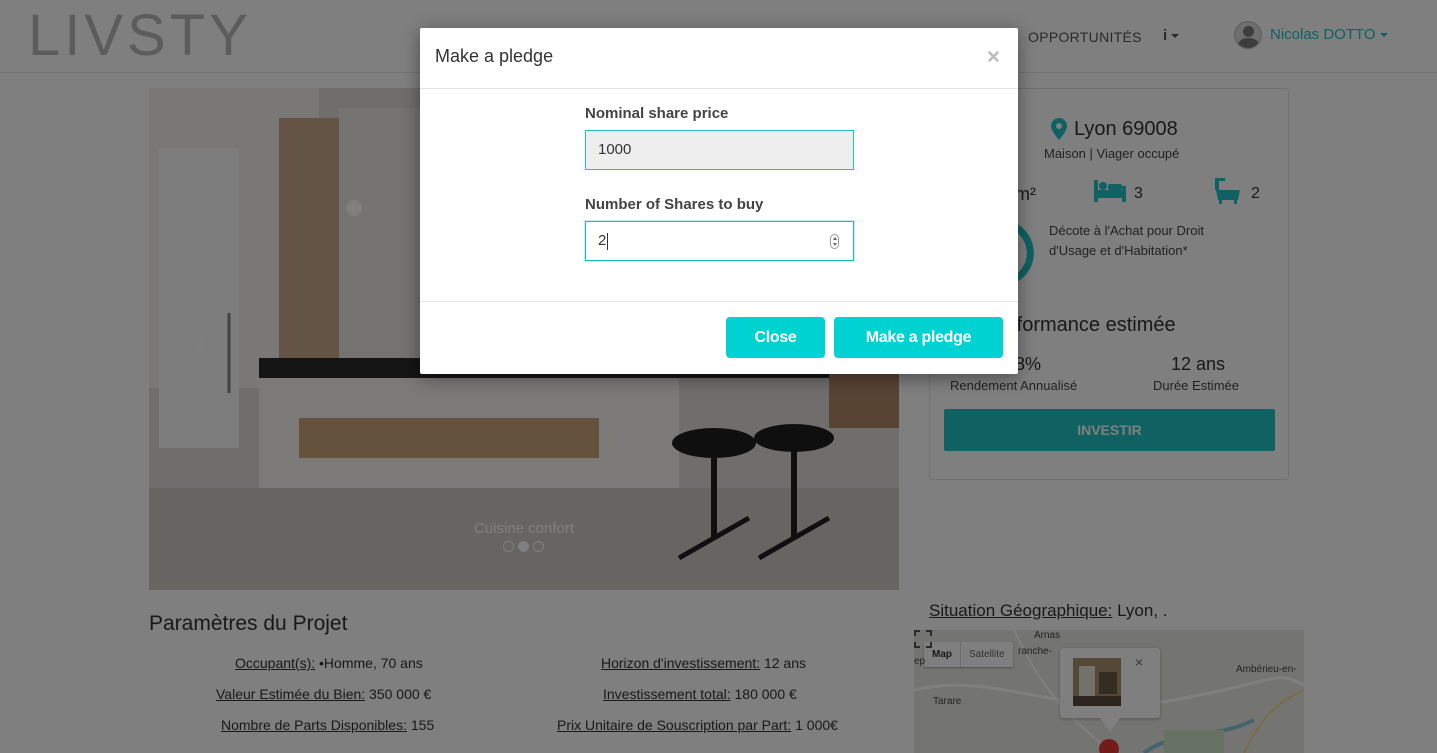 The height and width of the screenshot is (753, 1437). I want to click on close-button: Close, so click(775, 337).